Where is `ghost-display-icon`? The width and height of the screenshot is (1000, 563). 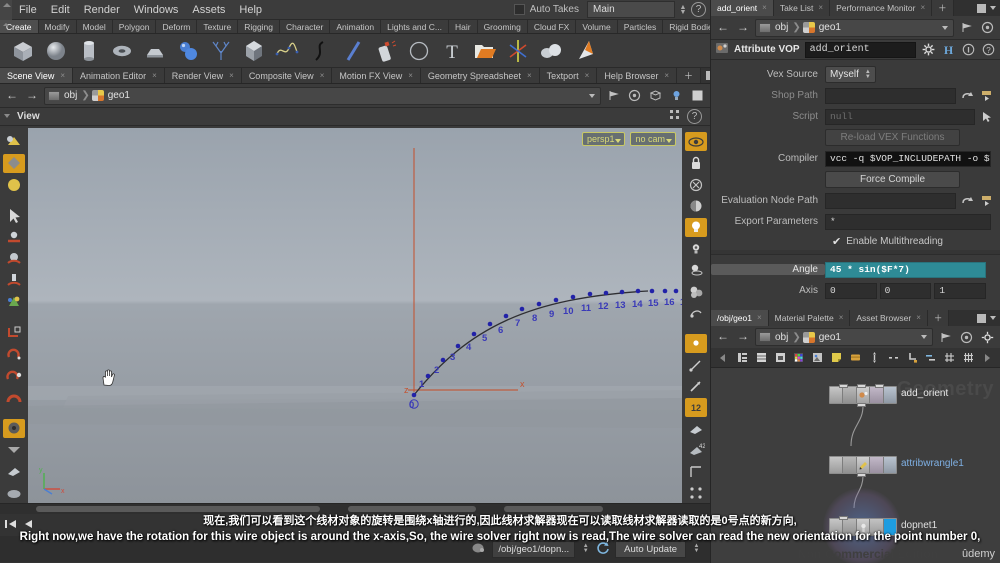
ghost-display-icon is located at coordinates (14, 472).